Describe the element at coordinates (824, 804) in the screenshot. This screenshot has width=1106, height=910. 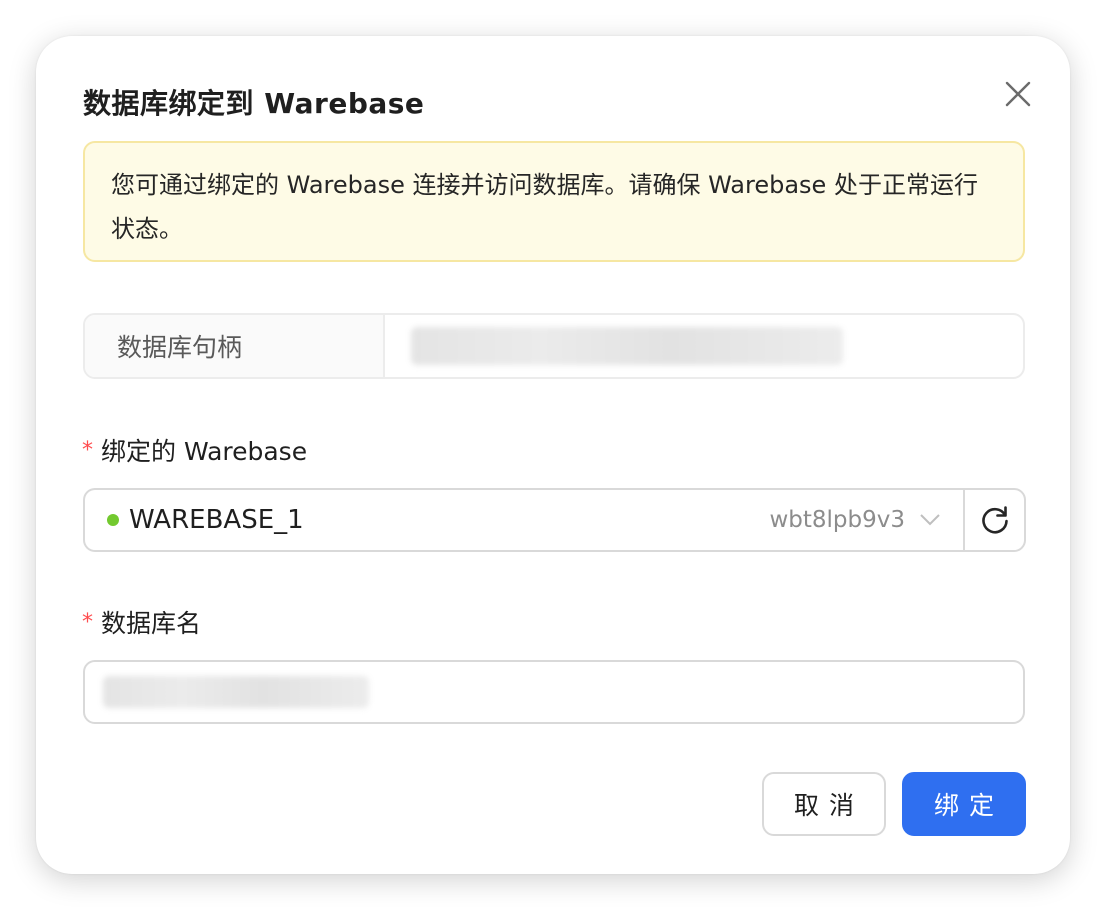
I see `cancel-button: 取消` at that location.